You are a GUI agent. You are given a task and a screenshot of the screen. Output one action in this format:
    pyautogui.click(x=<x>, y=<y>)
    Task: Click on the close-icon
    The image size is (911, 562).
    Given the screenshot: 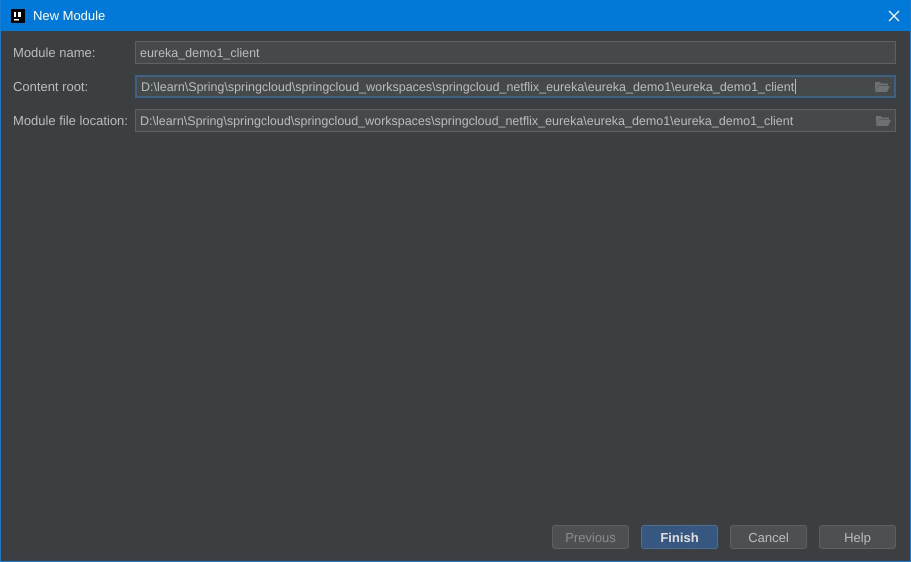 What is the action you would take?
    pyautogui.click(x=894, y=16)
    